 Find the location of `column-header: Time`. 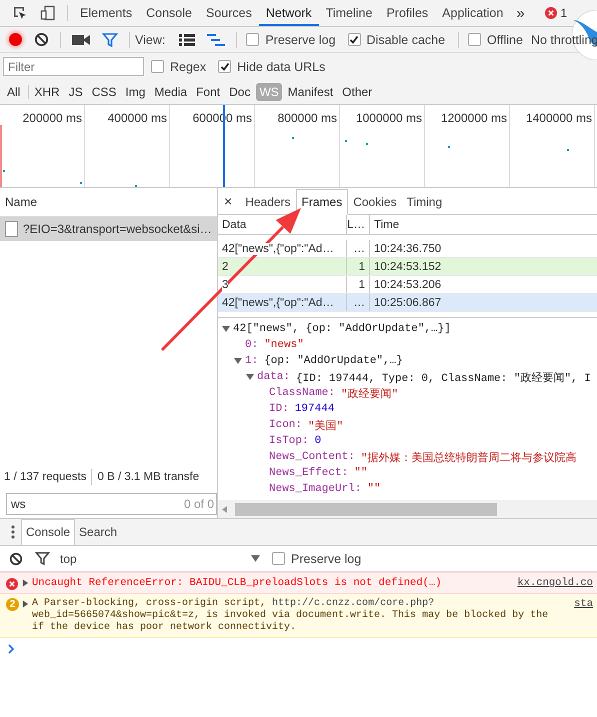

column-header: Time is located at coordinates (483, 224).